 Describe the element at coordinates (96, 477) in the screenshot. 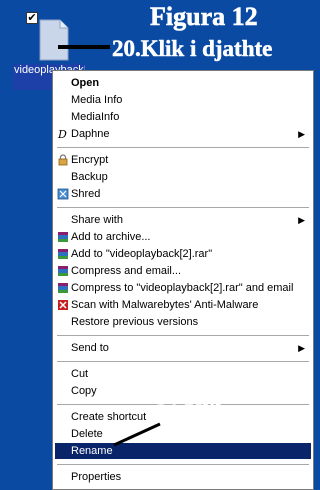

I see `menu-item-label: Properties` at that location.